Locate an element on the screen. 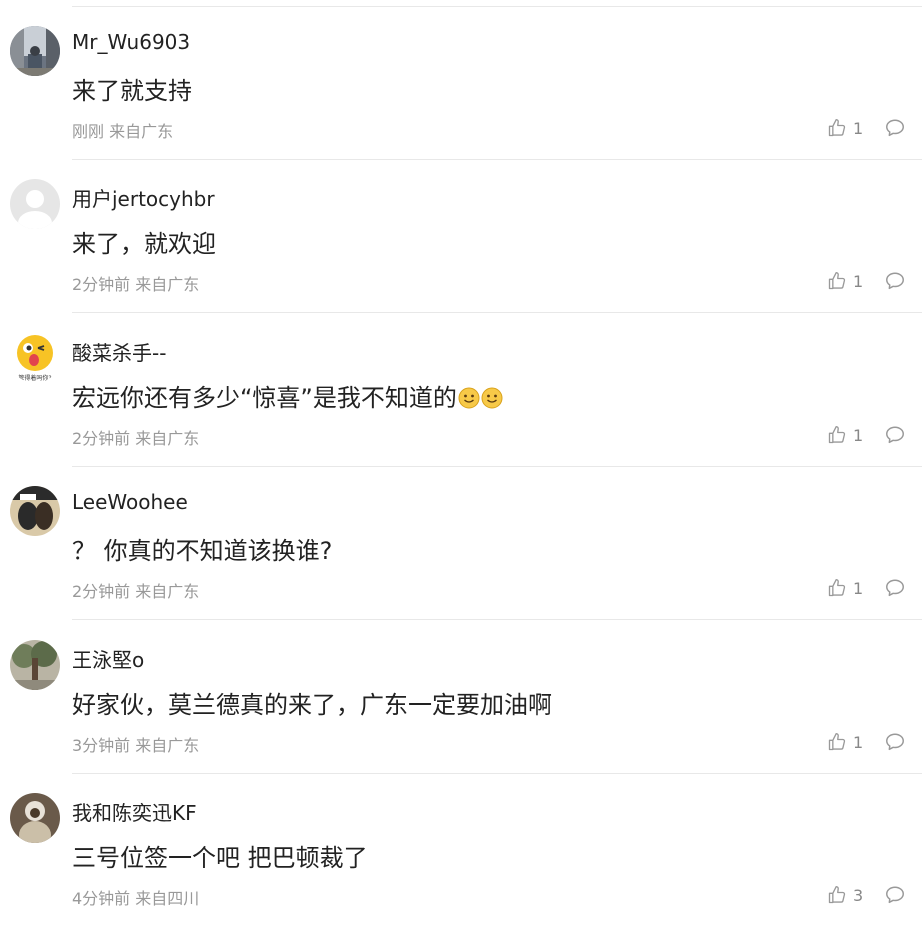 This screenshot has width=922, height=927. figure-avatar-icon is located at coordinates (35, 818).